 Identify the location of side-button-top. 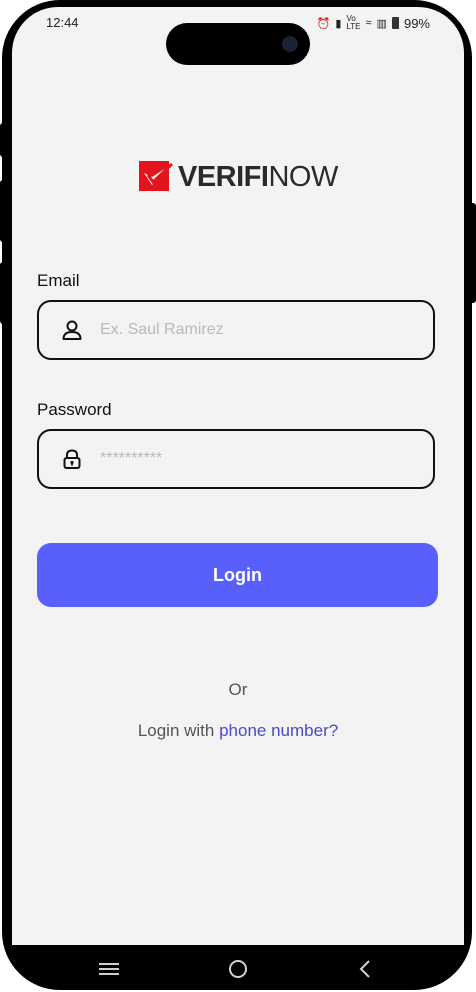
(4, 140).